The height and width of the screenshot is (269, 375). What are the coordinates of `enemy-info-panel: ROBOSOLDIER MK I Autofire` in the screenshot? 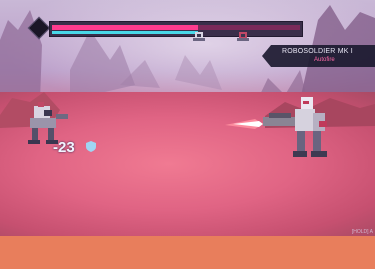 It's located at (318, 56).